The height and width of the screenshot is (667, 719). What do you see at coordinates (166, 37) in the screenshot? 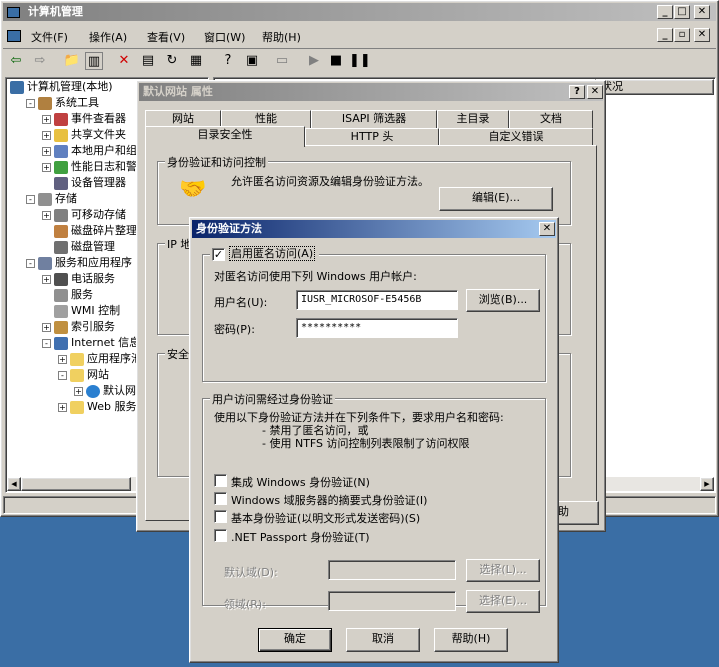
I see `menu-view: 查看(V)` at bounding box center [166, 37].